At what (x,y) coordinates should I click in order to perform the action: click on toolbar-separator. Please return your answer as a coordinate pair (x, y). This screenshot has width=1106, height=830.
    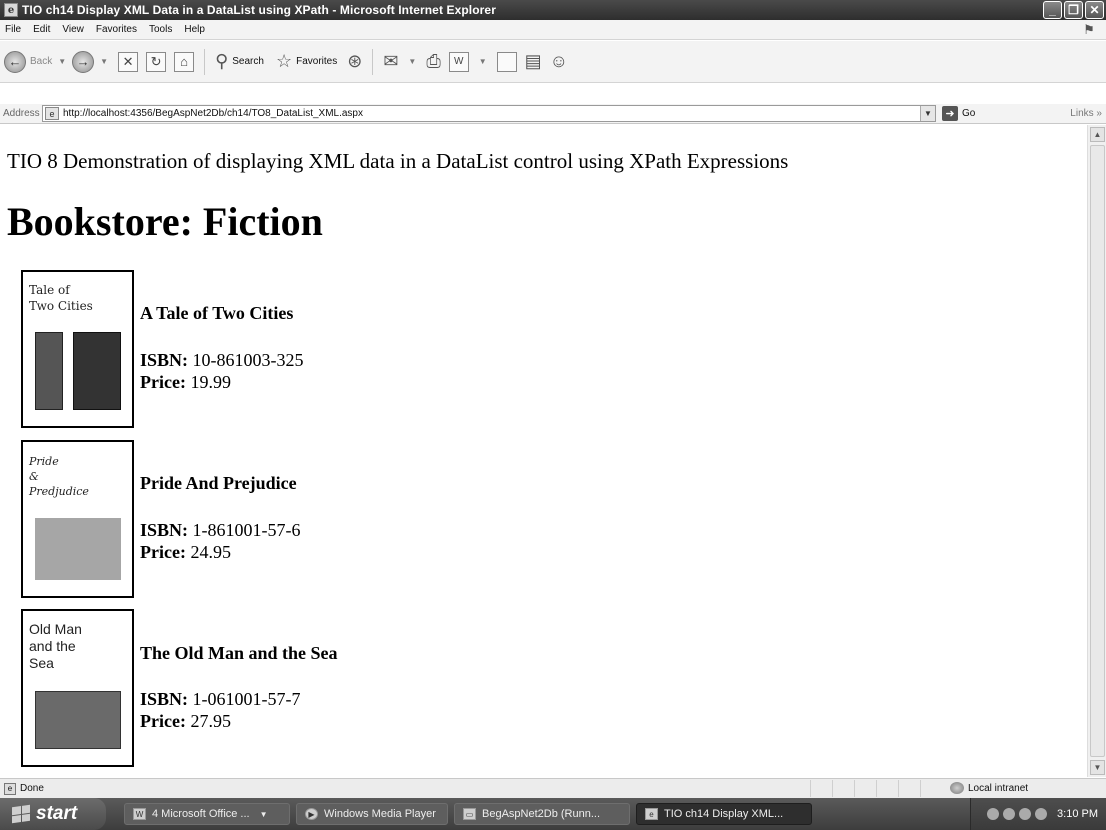
    Looking at the image, I should click on (373, 61).